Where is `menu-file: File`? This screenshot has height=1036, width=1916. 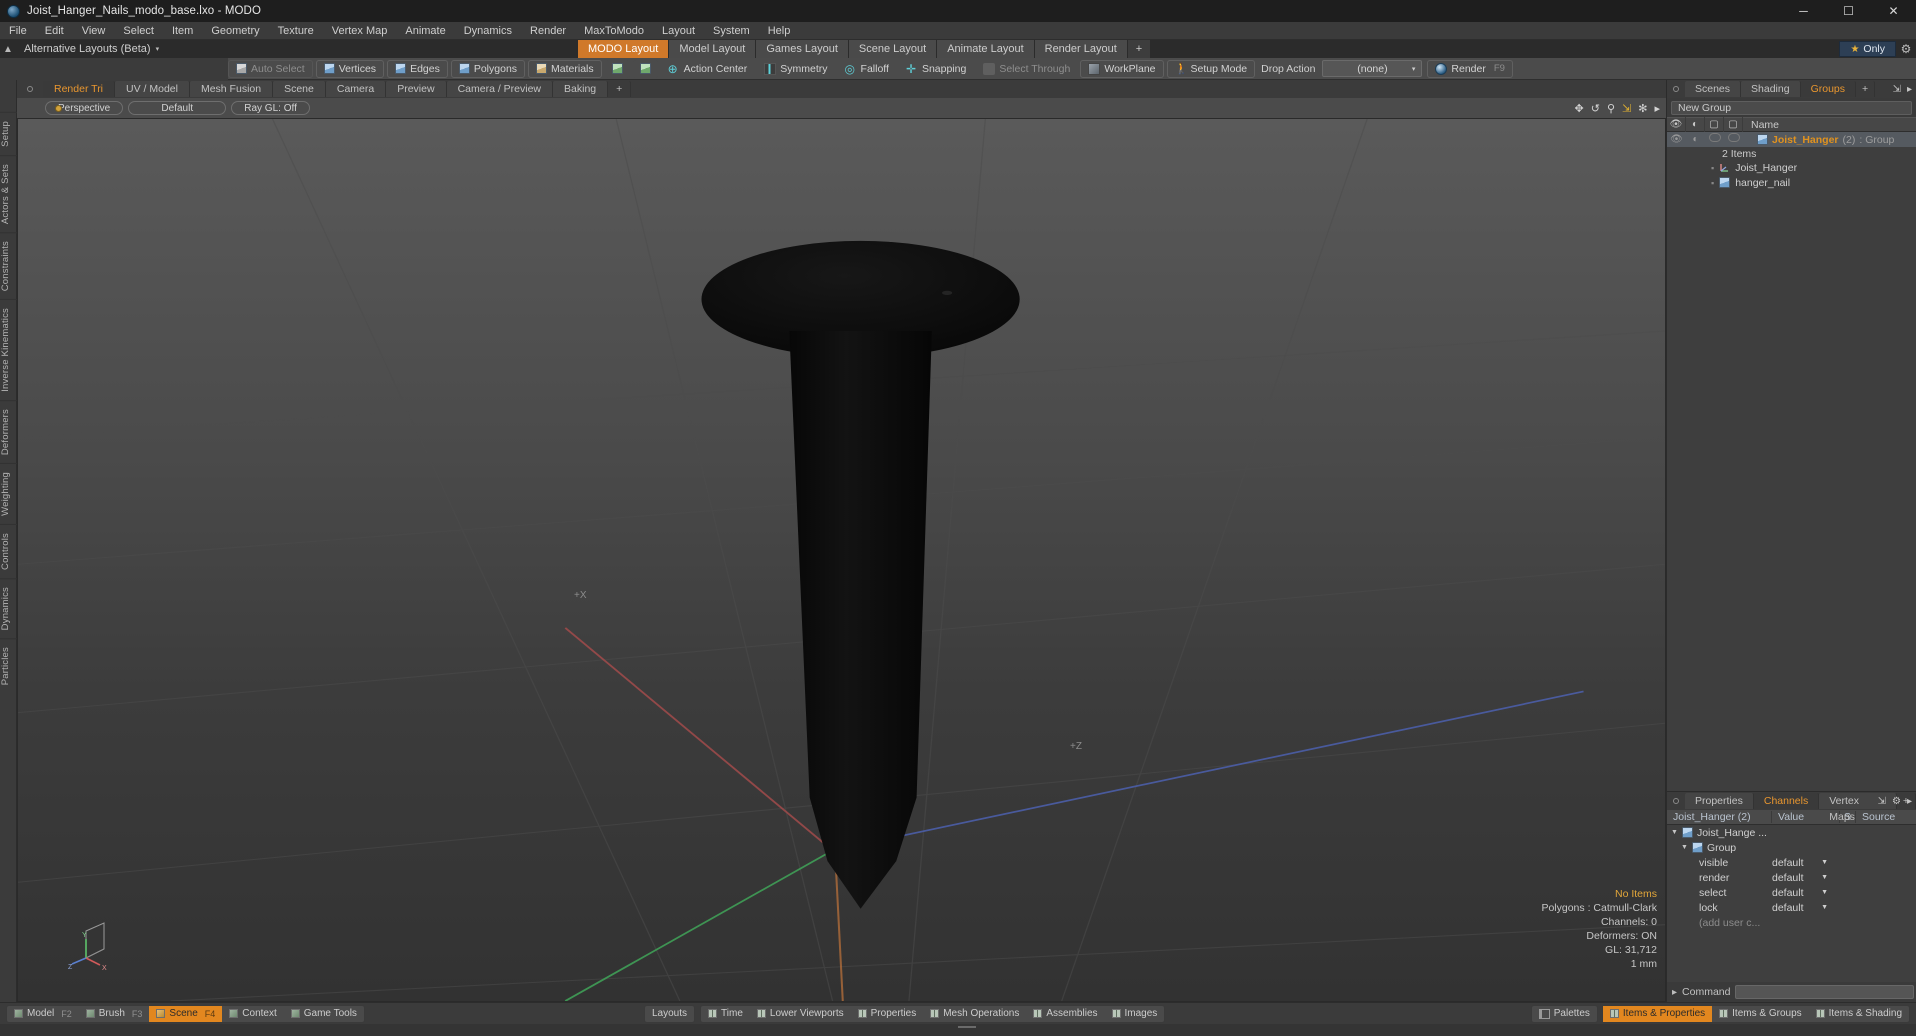
menu-file: File is located at coordinates (18, 31).